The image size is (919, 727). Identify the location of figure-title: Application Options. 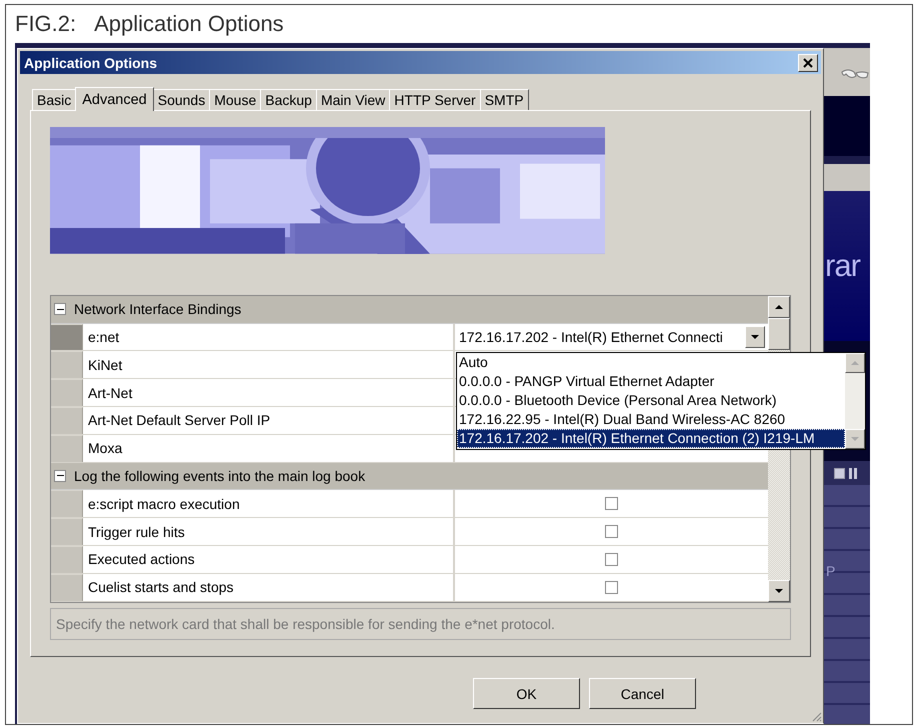
(189, 24).